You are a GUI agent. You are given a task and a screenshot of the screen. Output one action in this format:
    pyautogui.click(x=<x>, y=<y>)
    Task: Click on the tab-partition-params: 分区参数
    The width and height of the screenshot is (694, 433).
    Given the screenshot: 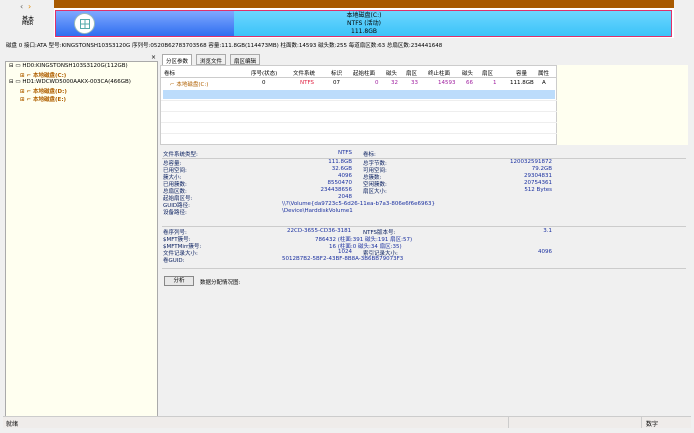 What is the action you would take?
    pyautogui.click(x=177, y=59)
    